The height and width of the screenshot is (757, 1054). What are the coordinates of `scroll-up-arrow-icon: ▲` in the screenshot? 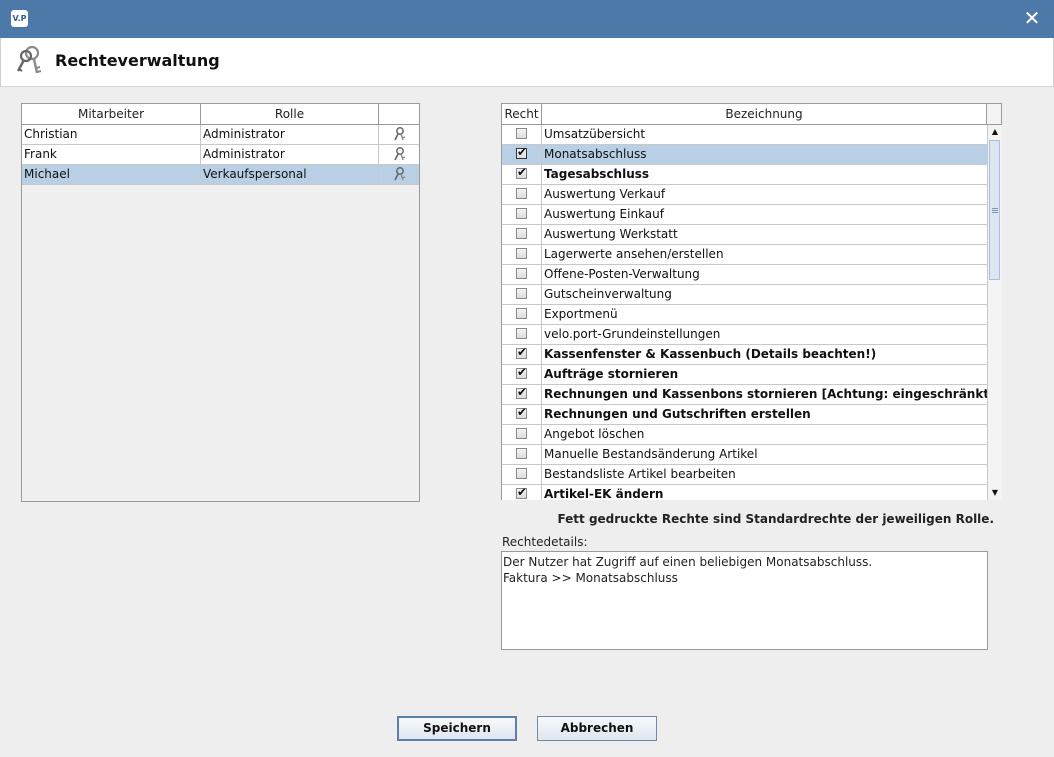 It's located at (995, 132).